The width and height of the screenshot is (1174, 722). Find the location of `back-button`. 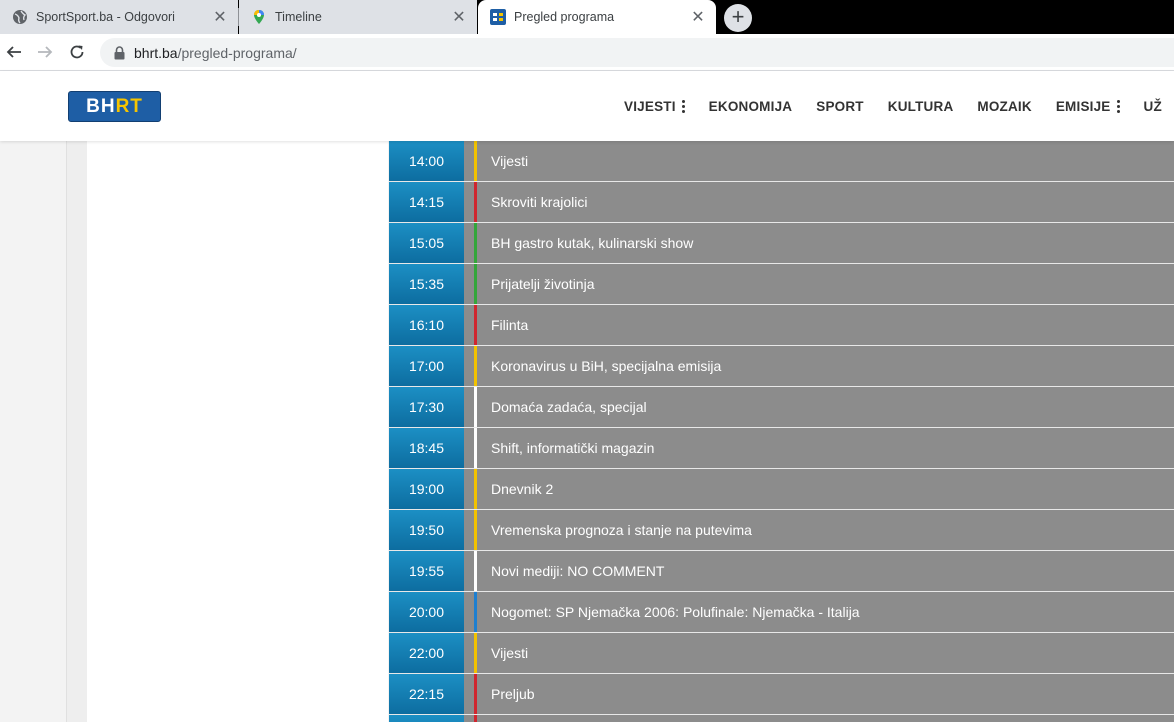

back-button is located at coordinates (14, 52).